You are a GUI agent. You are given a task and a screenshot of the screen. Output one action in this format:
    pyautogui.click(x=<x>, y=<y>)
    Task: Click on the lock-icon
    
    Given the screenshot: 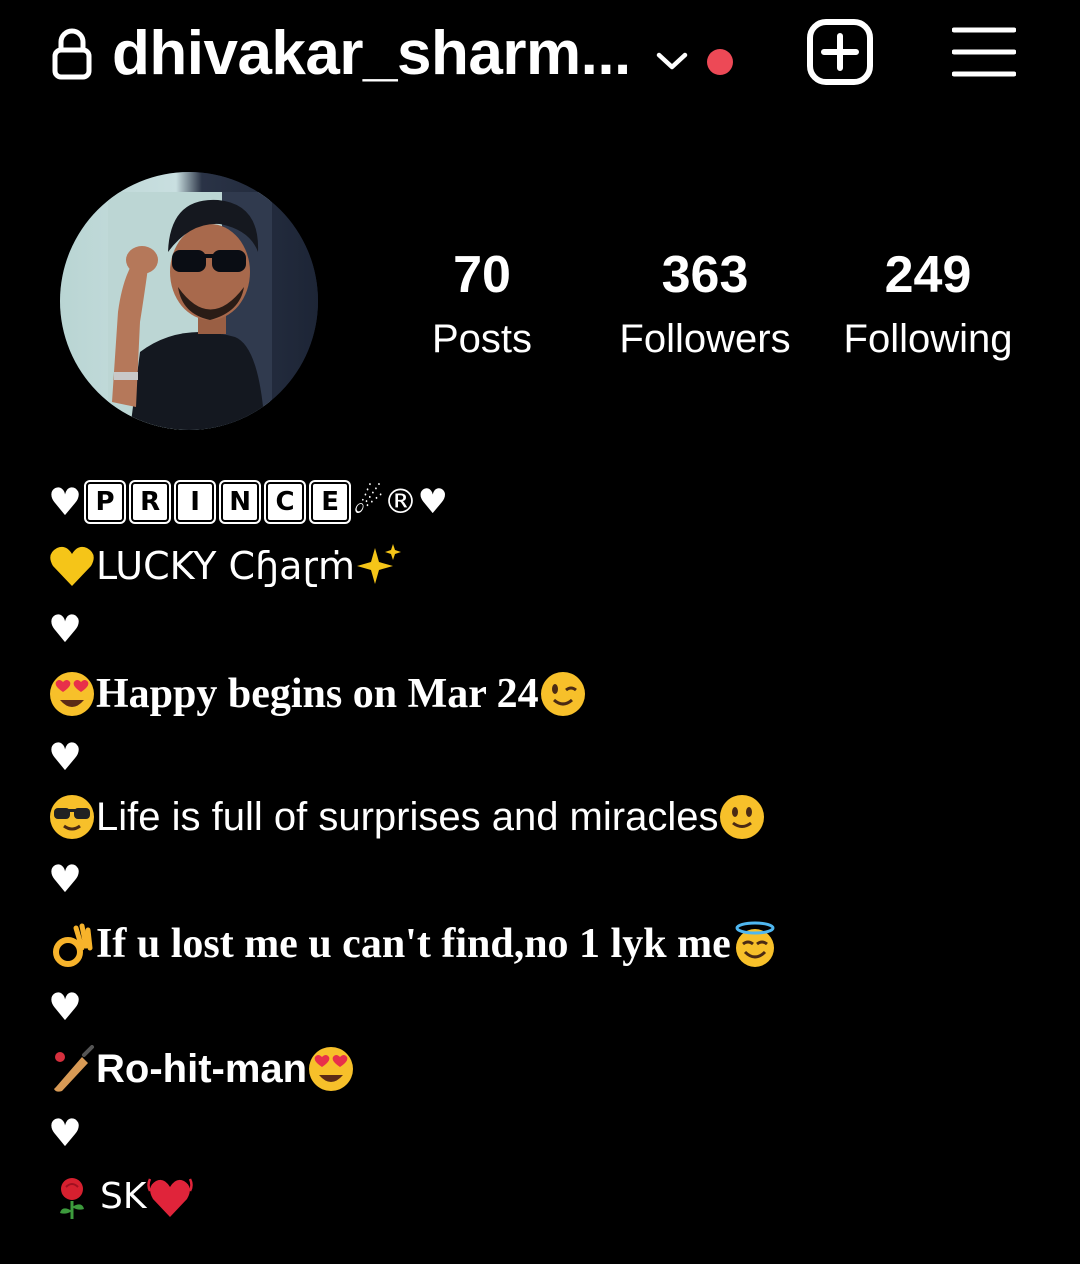 What is the action you would take?
    pyautogui.click(x=72, y=54)
    